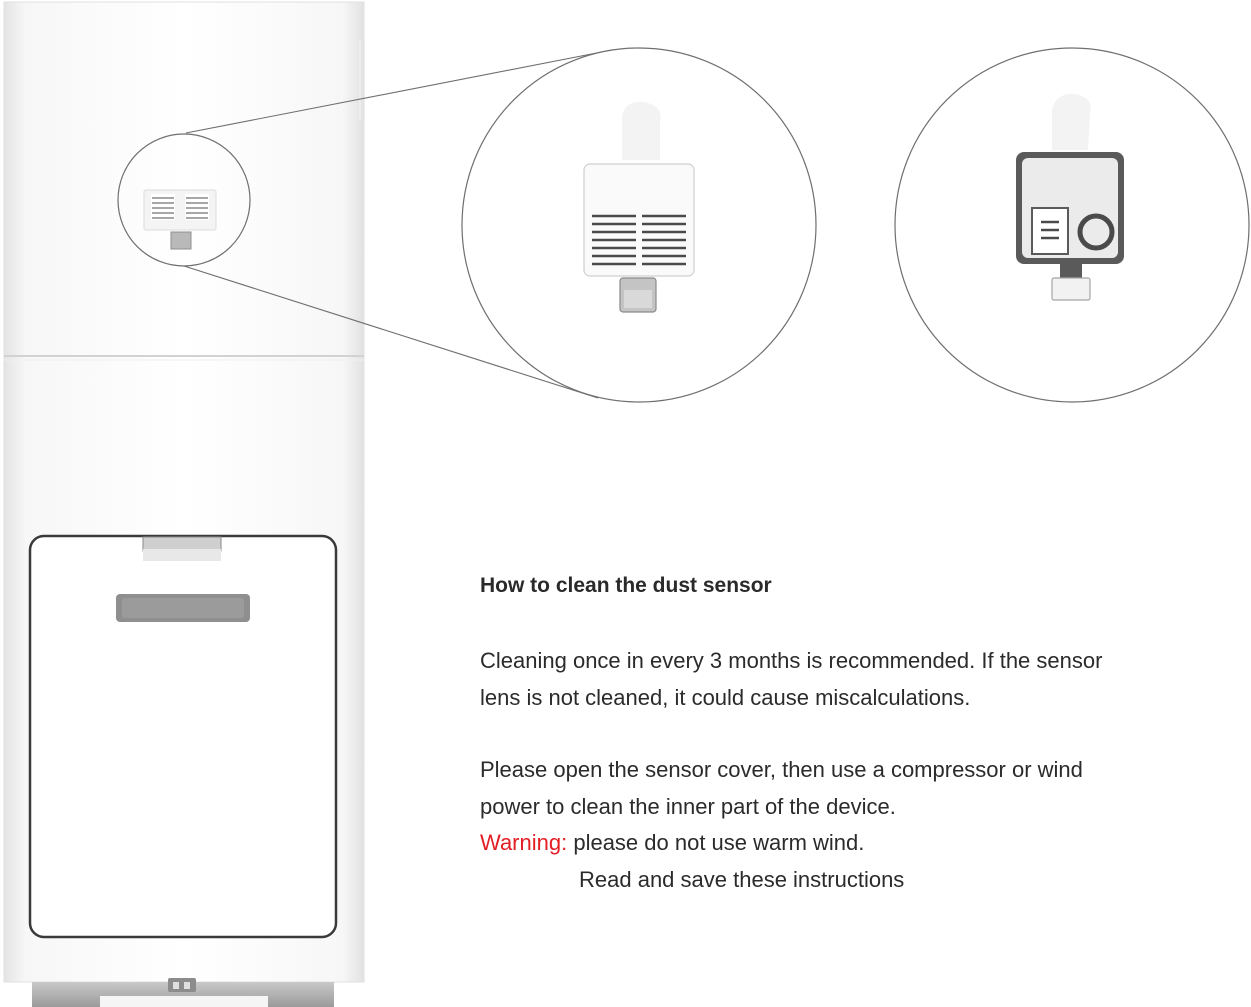 This screenshot has height=1007, width=1251. Describe the element at coordinates (716, 842) in the screenshot. I see `warning-text: please do not use warm wind.` at that location.